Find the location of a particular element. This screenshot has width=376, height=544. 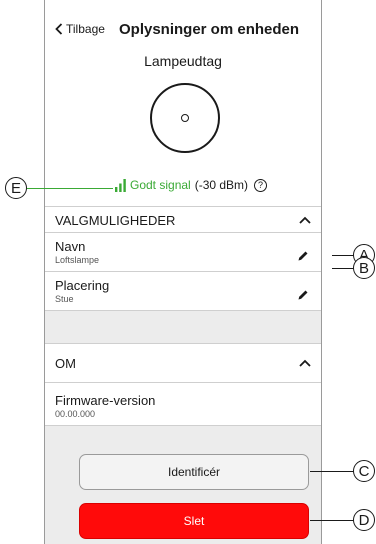

signal-strength: (-30 dBm) is located at coordinates (221, 185).